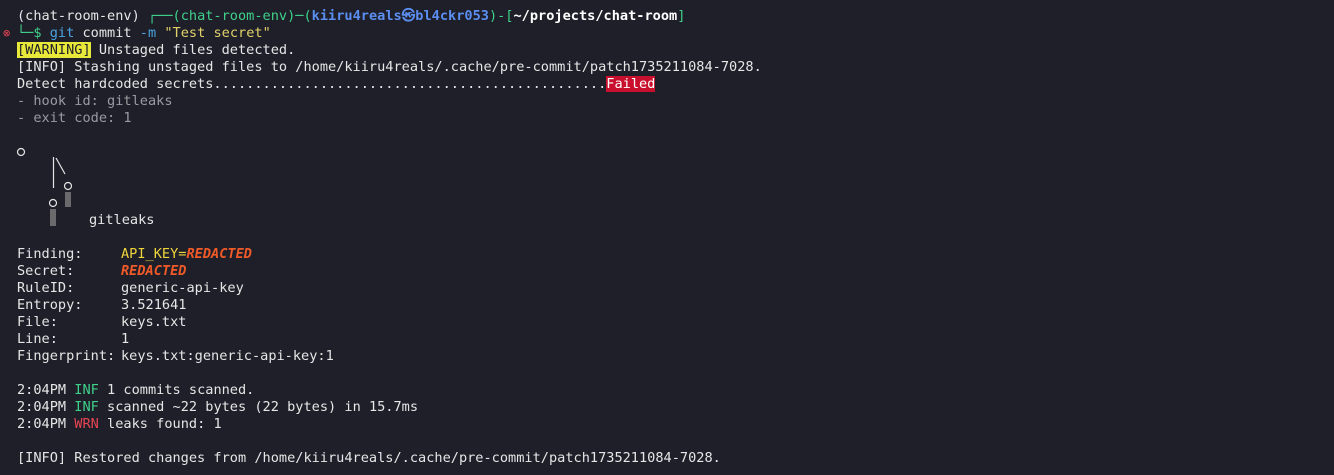 This screenshot has height=475, width=1334. What do you see at coordinates (667, 288) in the screenshot?
I see `rule-id-row: RuleID: generic-api-key` at bounding box center [667, 288].